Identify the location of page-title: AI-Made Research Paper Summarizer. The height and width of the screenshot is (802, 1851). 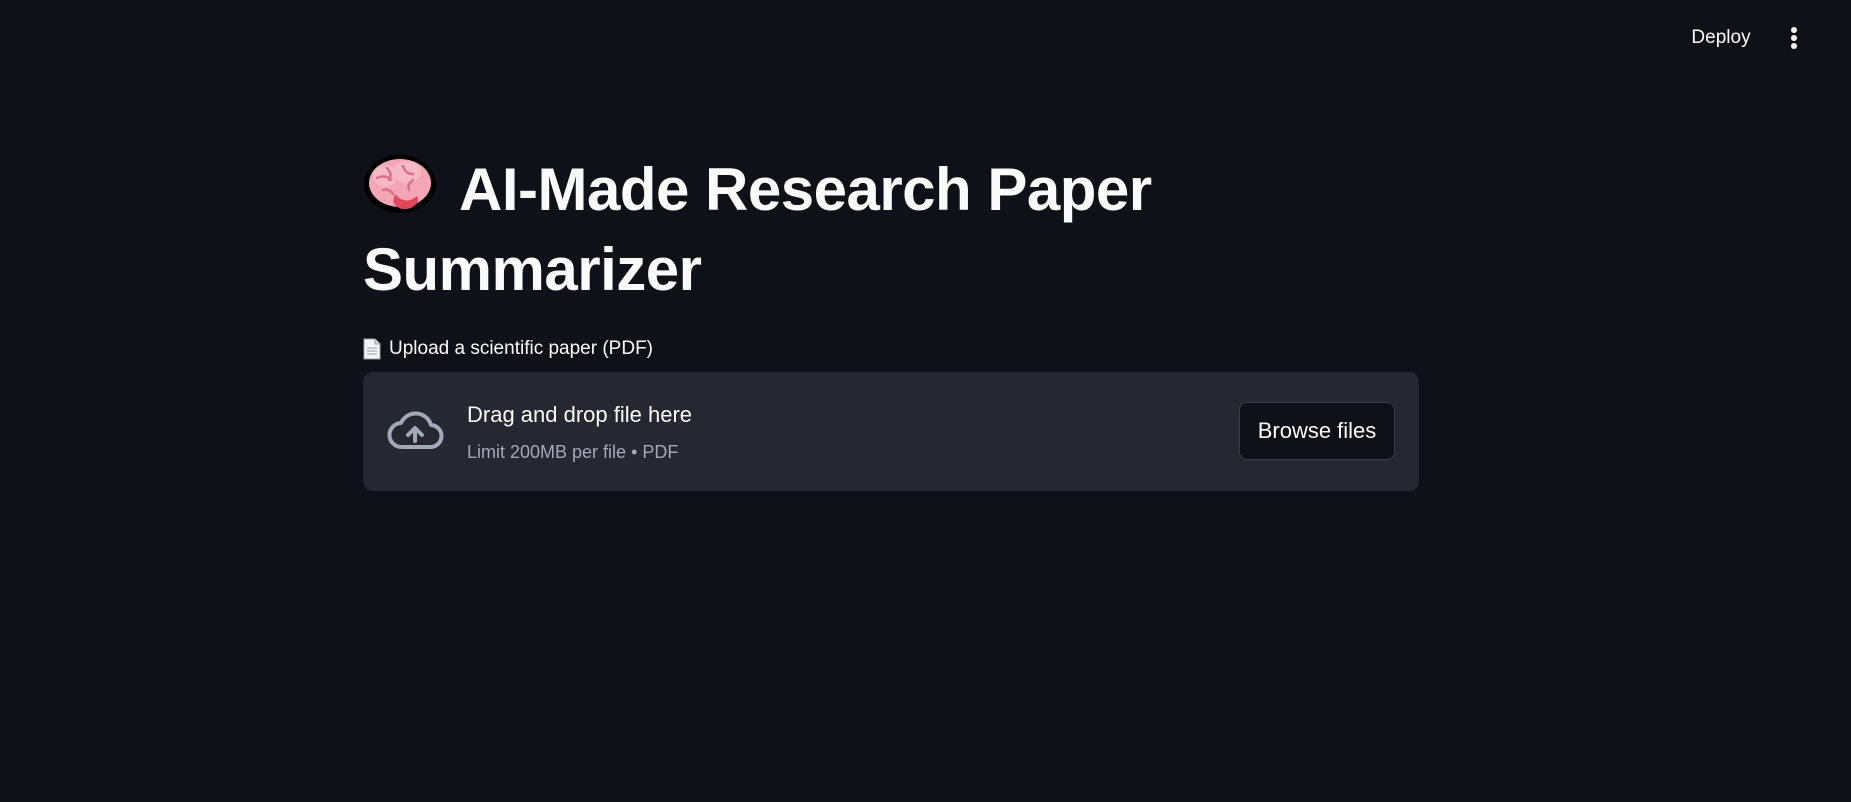
(891, 230).